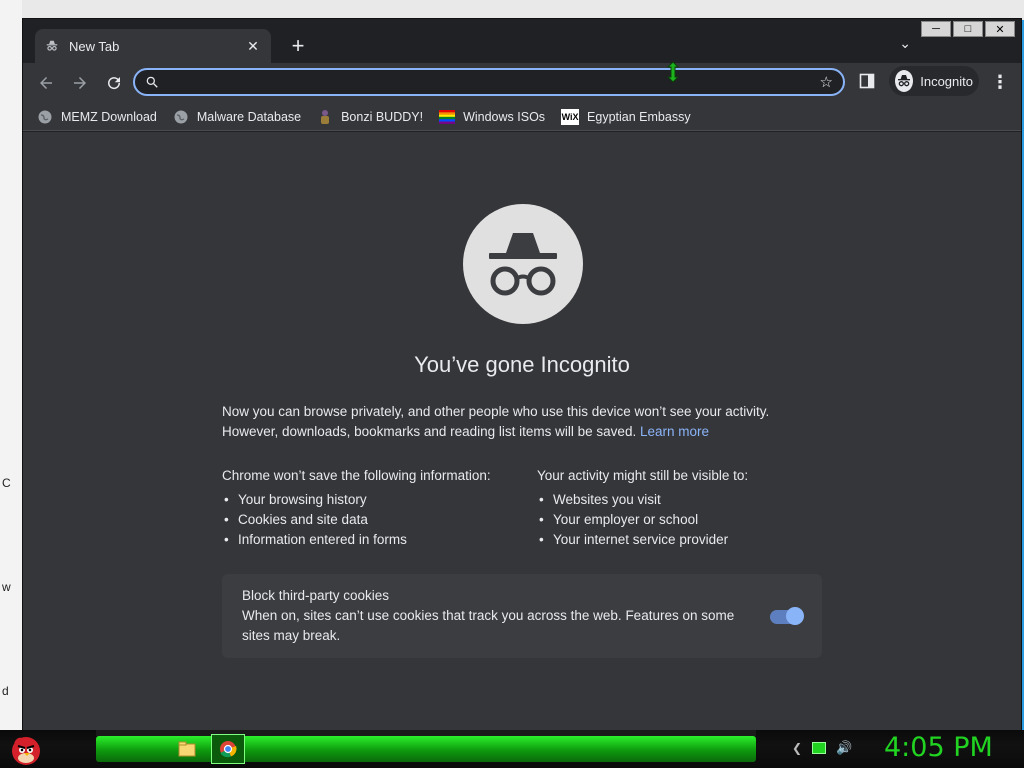  I want to click on taskbar: ❮ 🔊 4:05 PM, so click(512, 749).